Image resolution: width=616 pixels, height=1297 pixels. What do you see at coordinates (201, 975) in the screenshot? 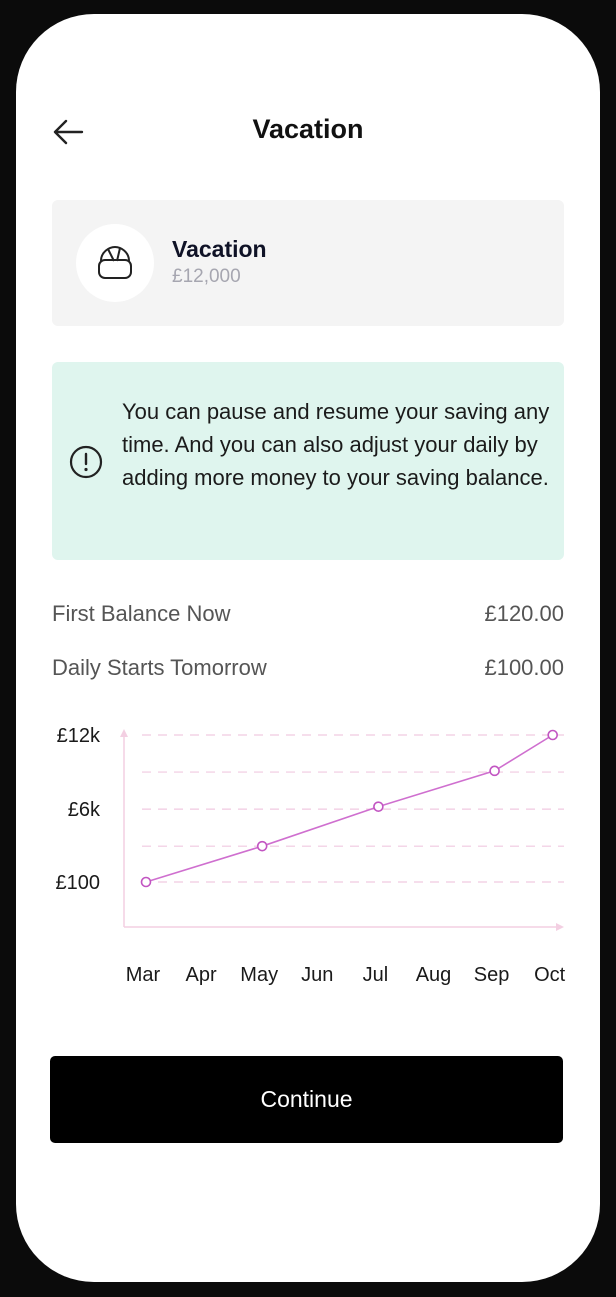
I see `x-tick-label: Apr` at bounding box center [201, 975].